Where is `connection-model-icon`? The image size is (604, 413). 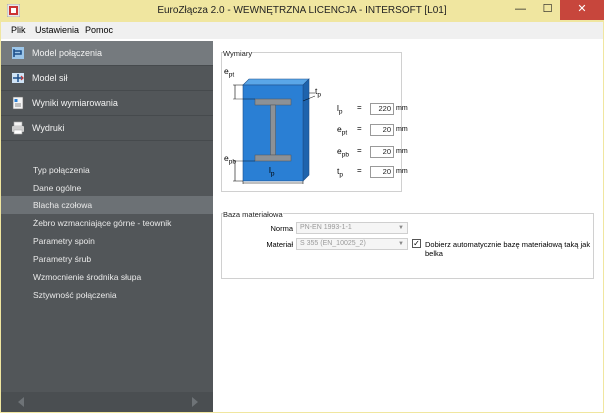
connection-model-icon is located at coordinates (18, 53).